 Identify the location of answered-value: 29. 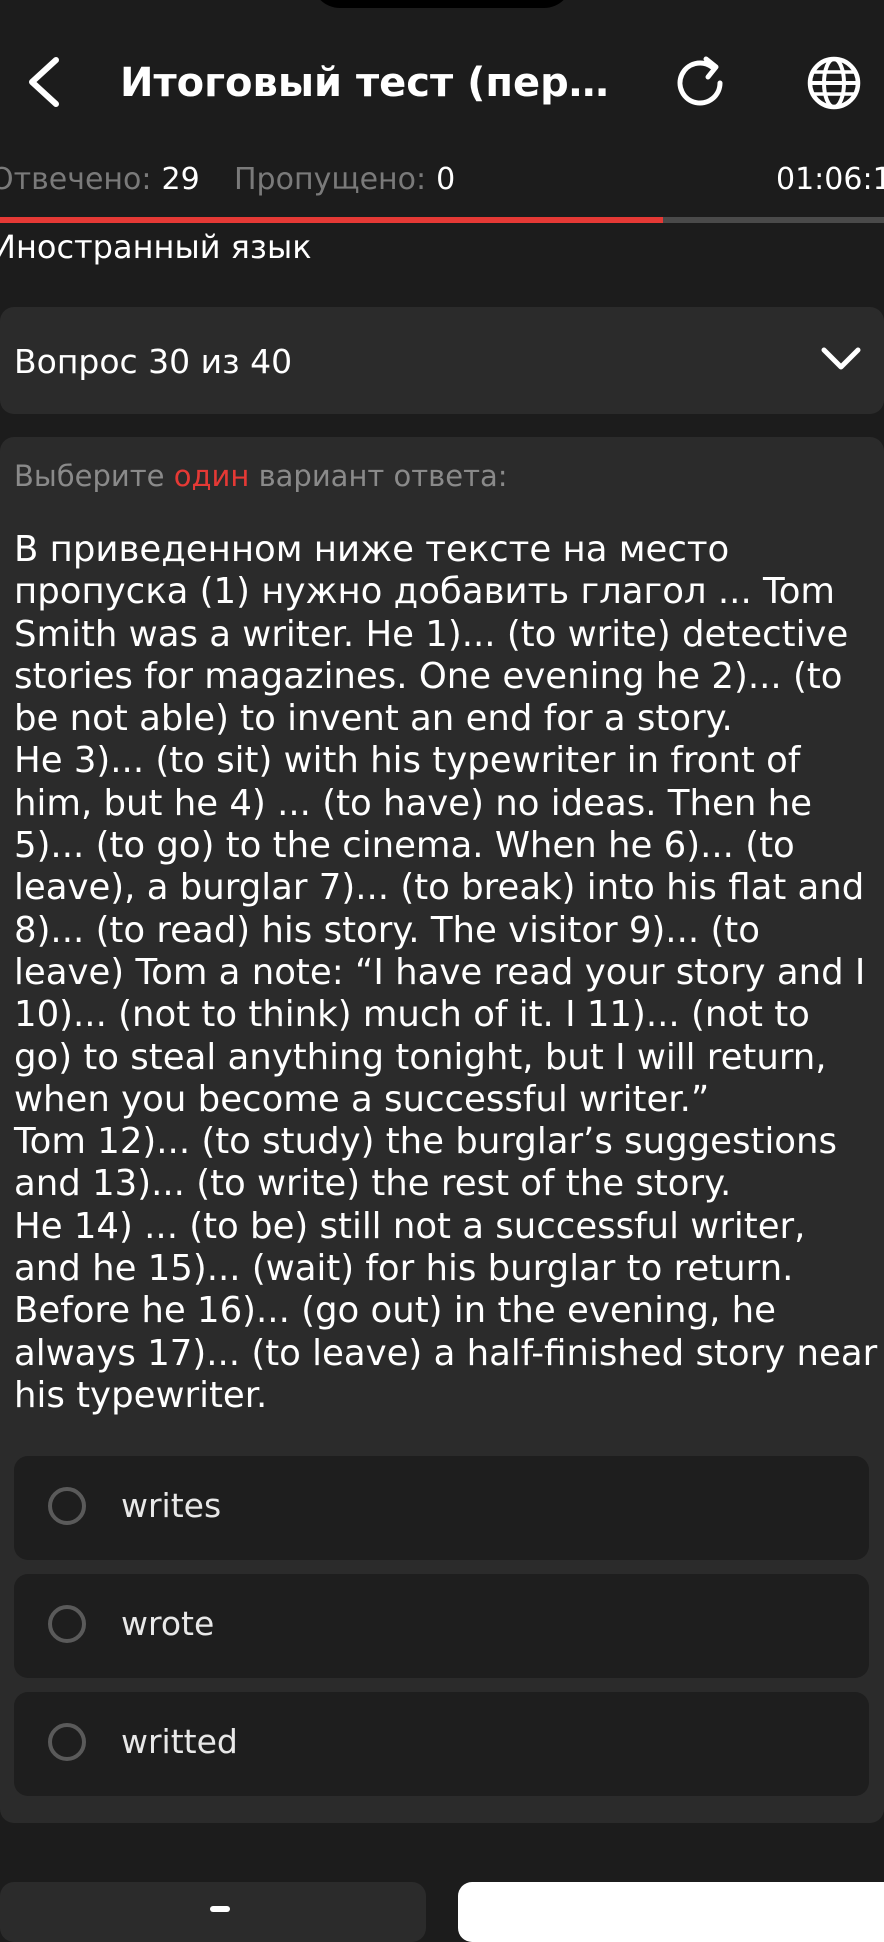
(180, 179).